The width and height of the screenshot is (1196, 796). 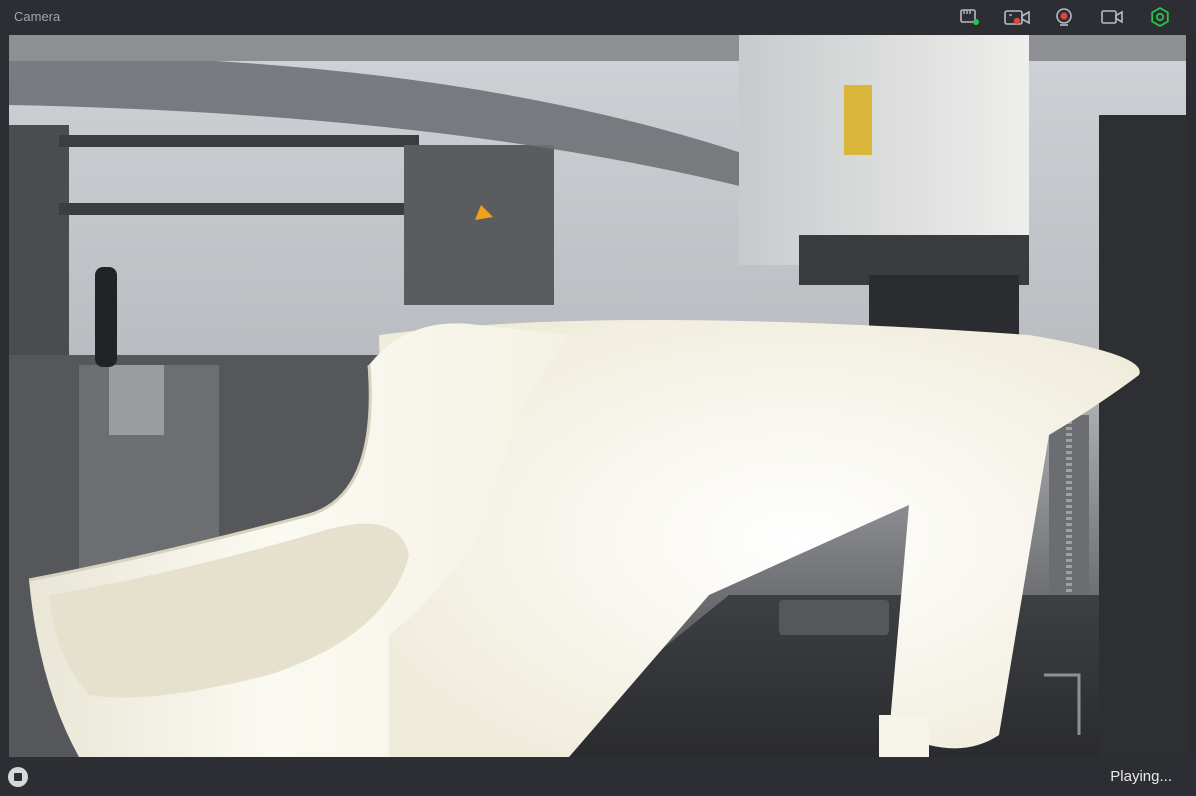 What do you see at coordinates (598, 17) in the screenshot?
I see `title-bar: Camera` at bounding box center [598, 17].